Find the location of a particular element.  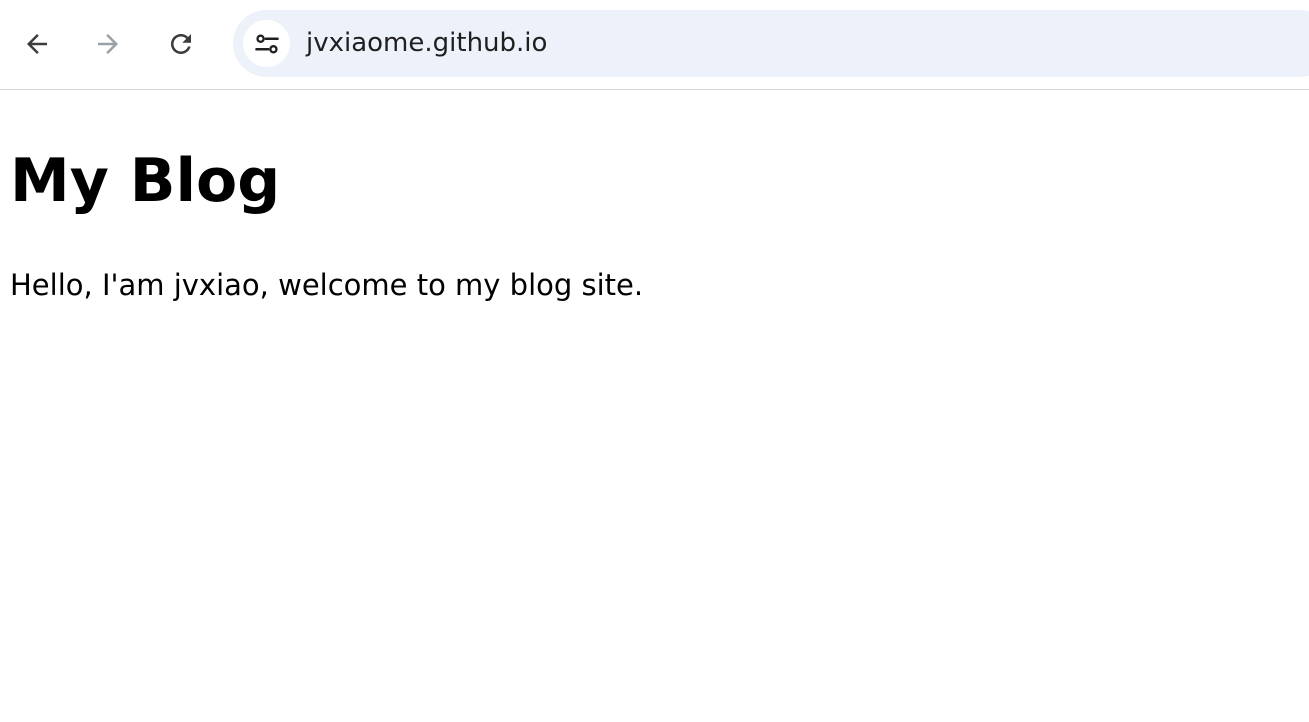

arrow-right-icon is located at coordinates (108, 44).